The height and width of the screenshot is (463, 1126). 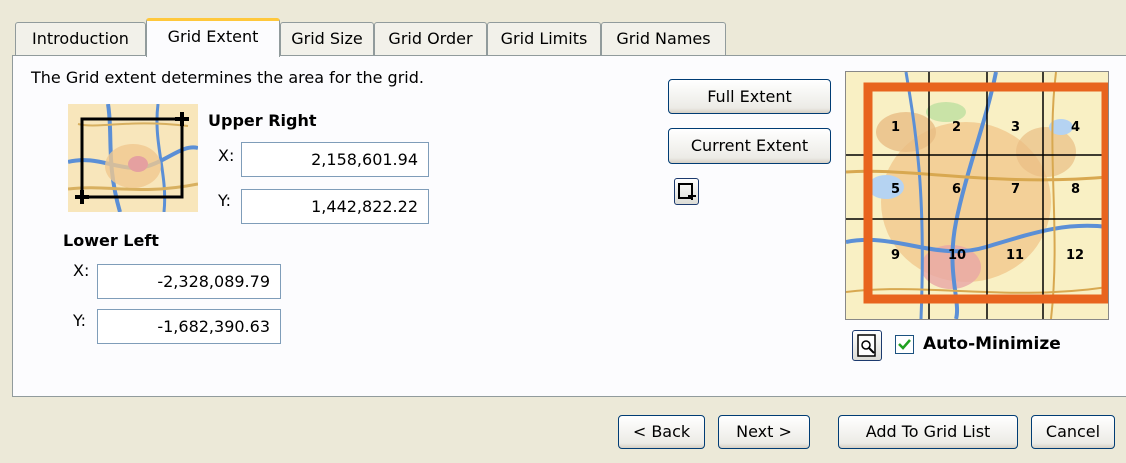 What do you see at coordinates (430, 39) in the screenshot?
I see `tab-grid-order: Grid Order` at bounding box center [430, 39].